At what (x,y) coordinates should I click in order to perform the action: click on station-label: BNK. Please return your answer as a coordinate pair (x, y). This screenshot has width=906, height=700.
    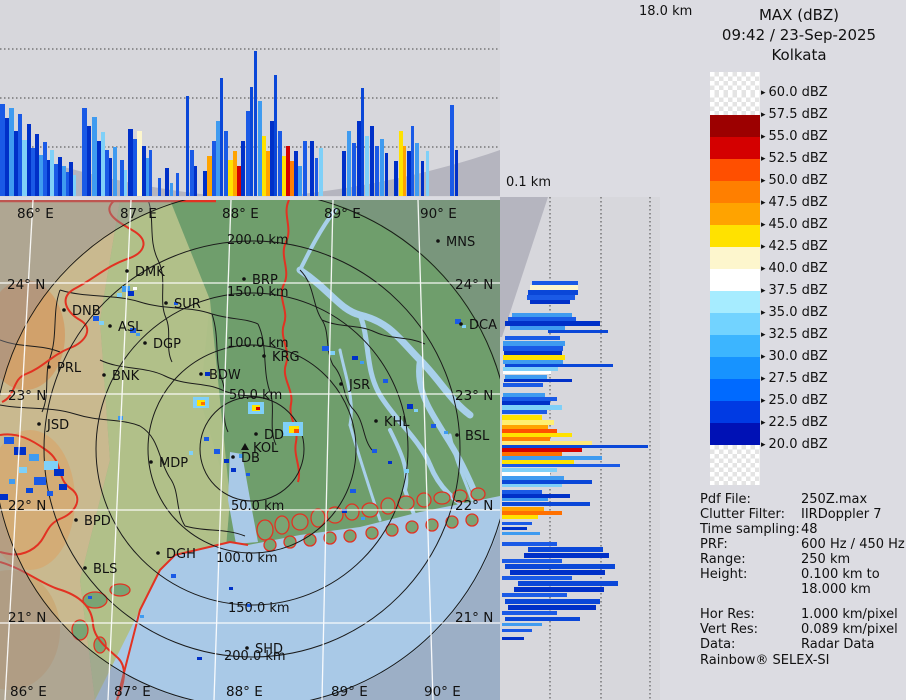
    Looking at the image, I should click on (126, 376).